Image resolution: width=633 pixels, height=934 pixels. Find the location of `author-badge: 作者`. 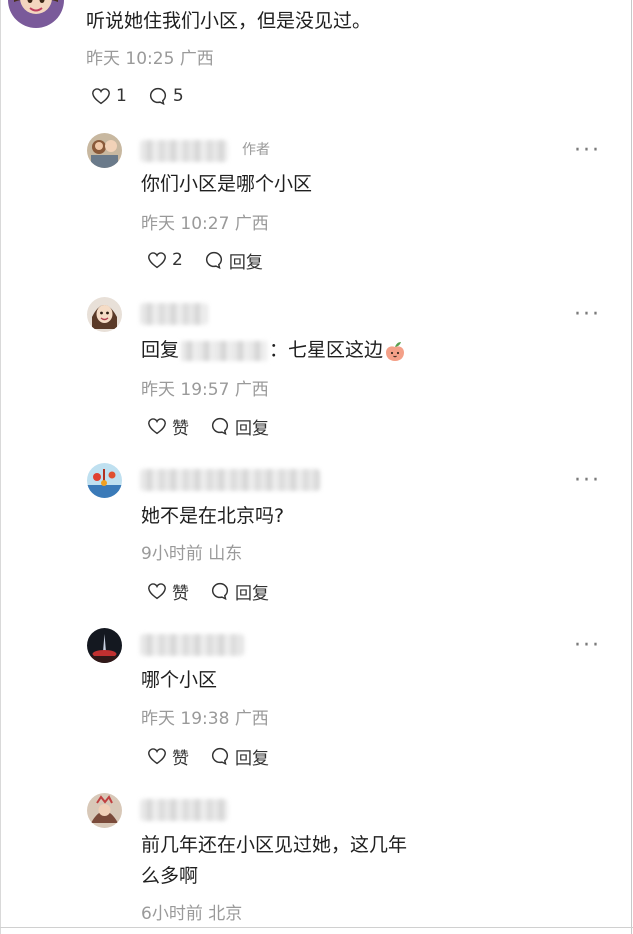

author-badge: 作者 is located at coordinates (256, 150).